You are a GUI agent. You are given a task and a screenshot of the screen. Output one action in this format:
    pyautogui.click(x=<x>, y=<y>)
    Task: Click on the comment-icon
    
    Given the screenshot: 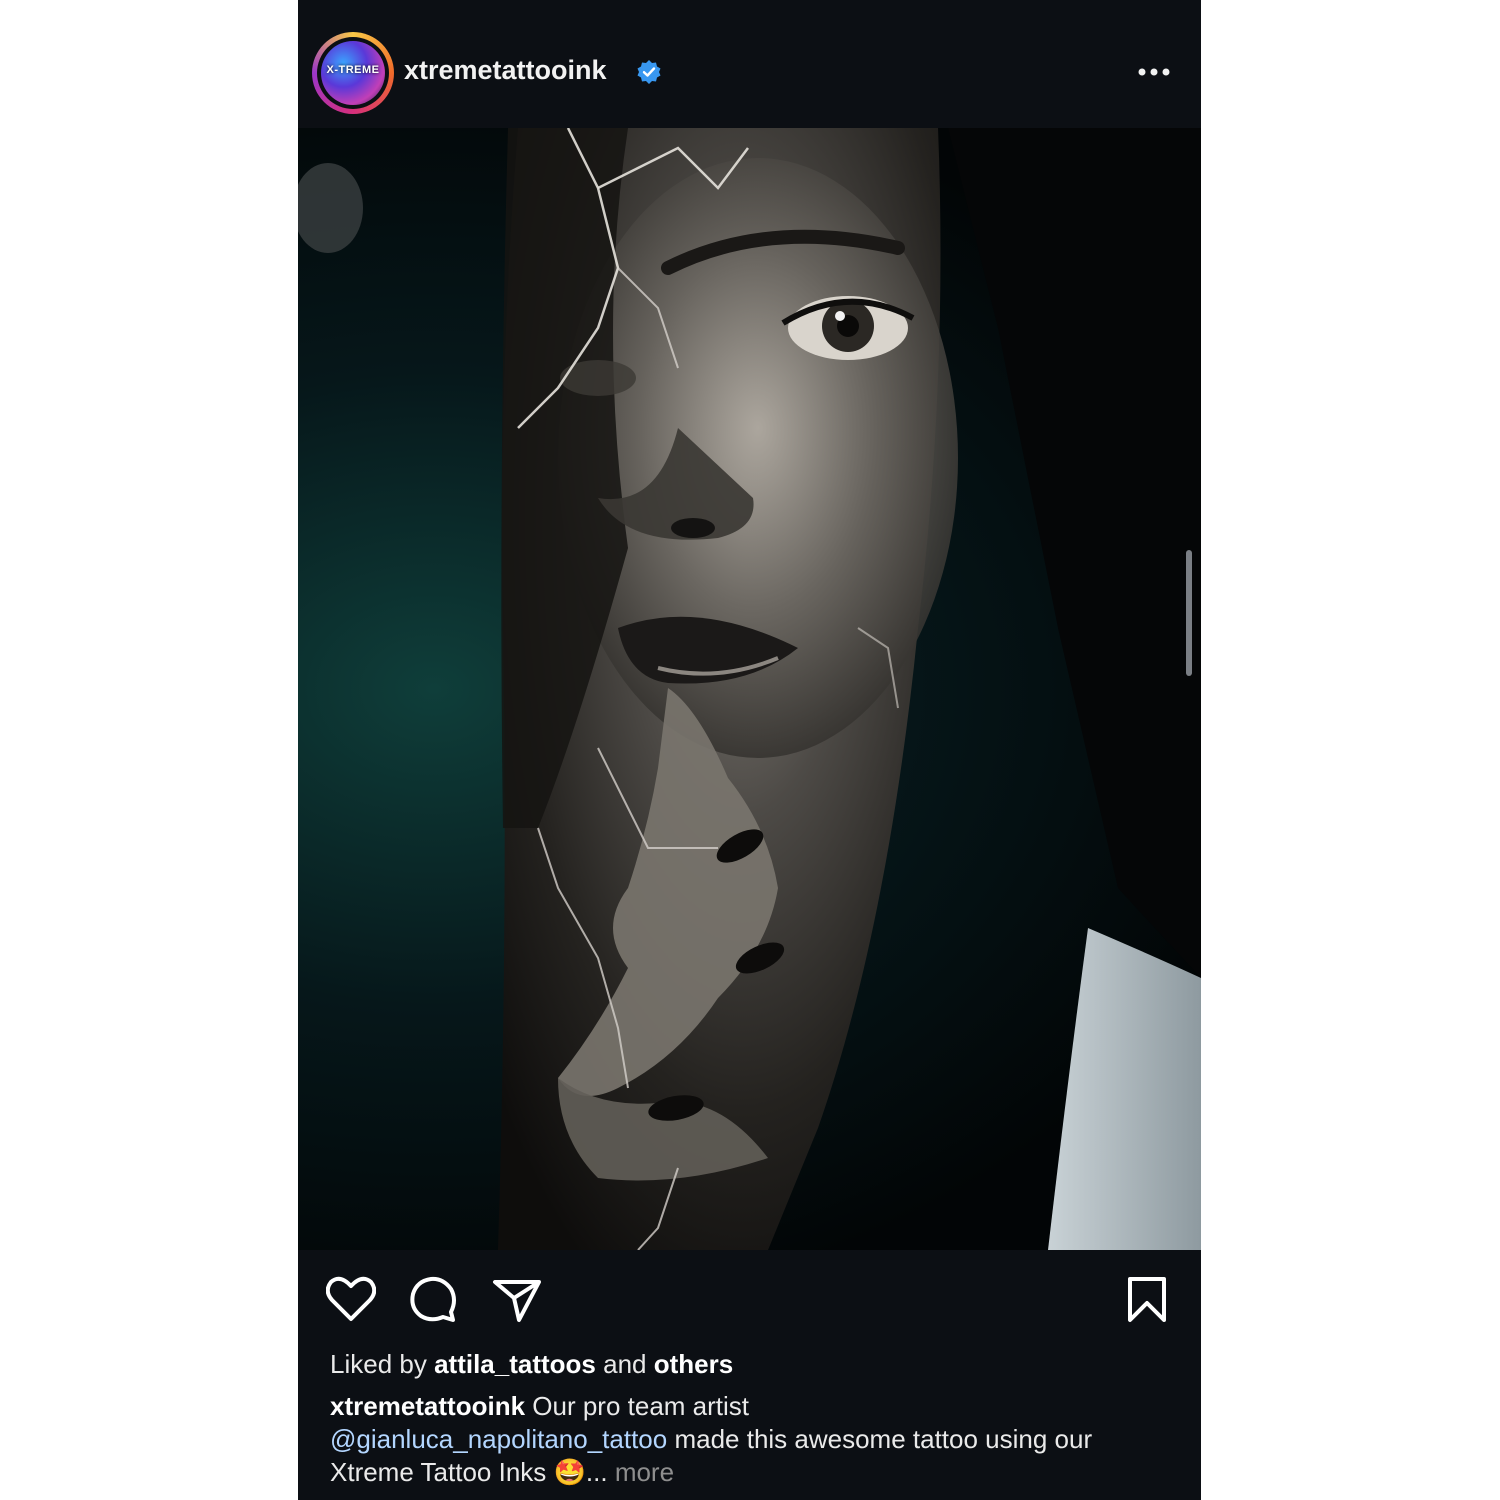 What is the action you would take?
    pyautogui.click(x=433, y=1300)
    